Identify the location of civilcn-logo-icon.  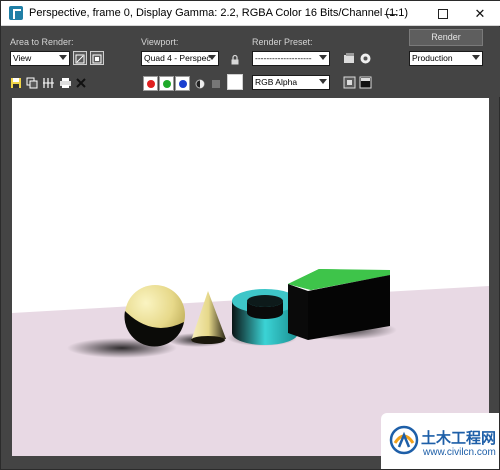
(404, 440).